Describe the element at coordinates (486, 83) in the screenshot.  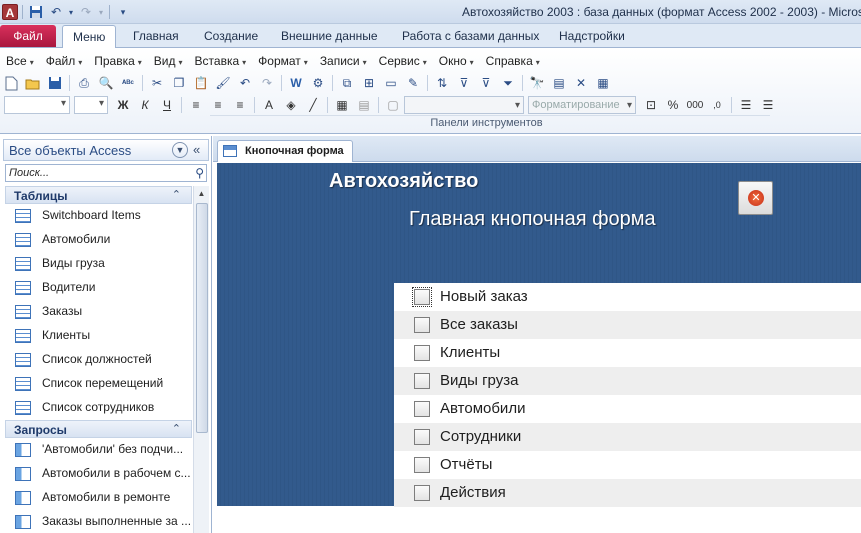
I see `filter-form-icon: ⊽` at that location.